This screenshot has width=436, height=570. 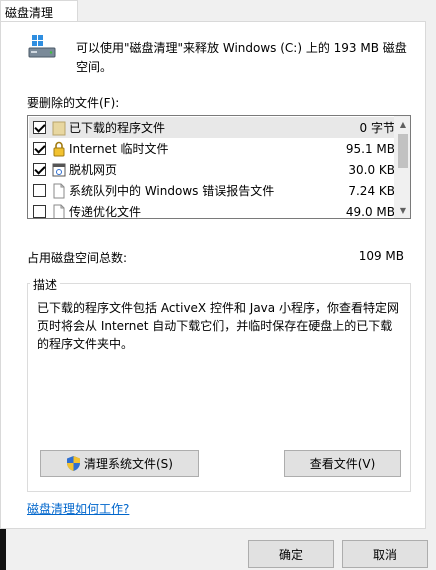 What do you see at coordinates (117, 128) in the screenshot?
I see `file-name: 已下载的程序文件` at bounding box center [117, 128].